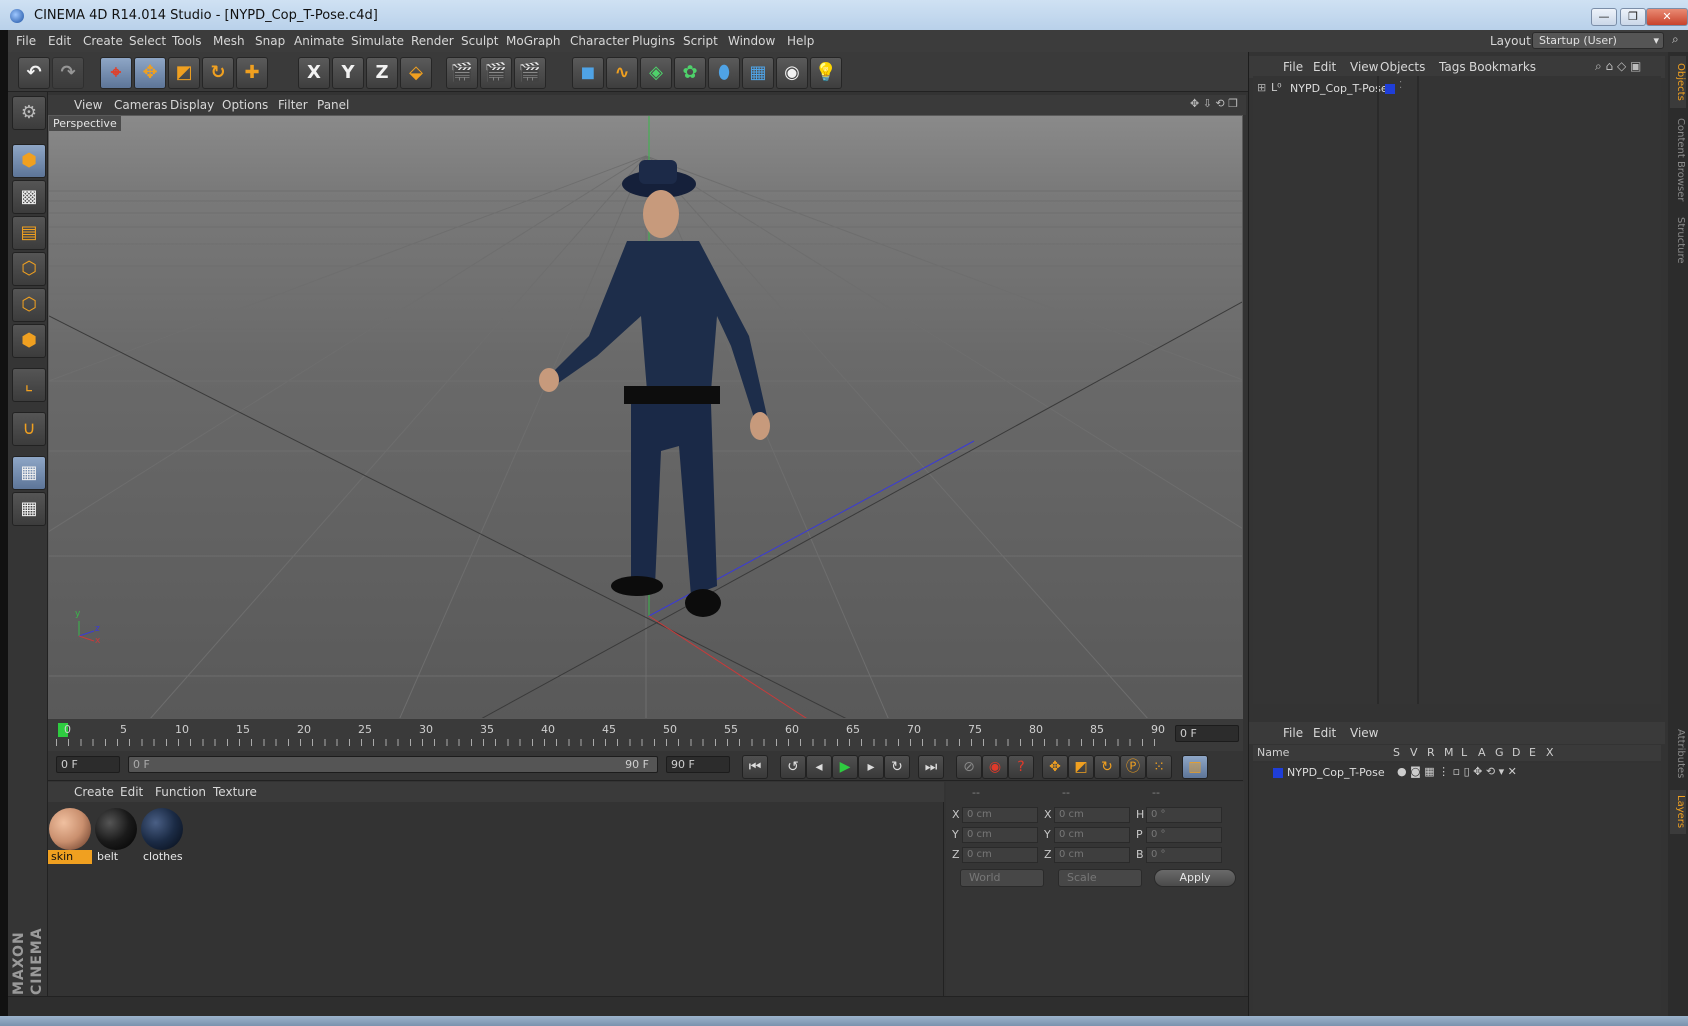 The height and width of the screenshot is (1026, 1688). Describe the element at coordinates (931, 767) in the screenshot. I see `go-to-end-icon: ⏭` at that location.